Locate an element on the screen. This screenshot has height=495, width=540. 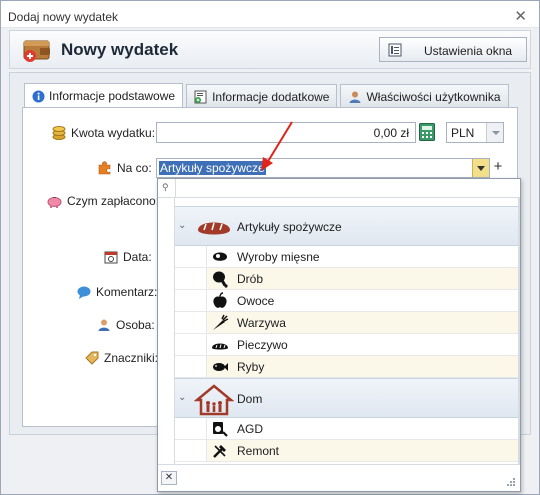
tab-user-properties-label: Właściwości użytkownika is located at coordinates (433, 96).